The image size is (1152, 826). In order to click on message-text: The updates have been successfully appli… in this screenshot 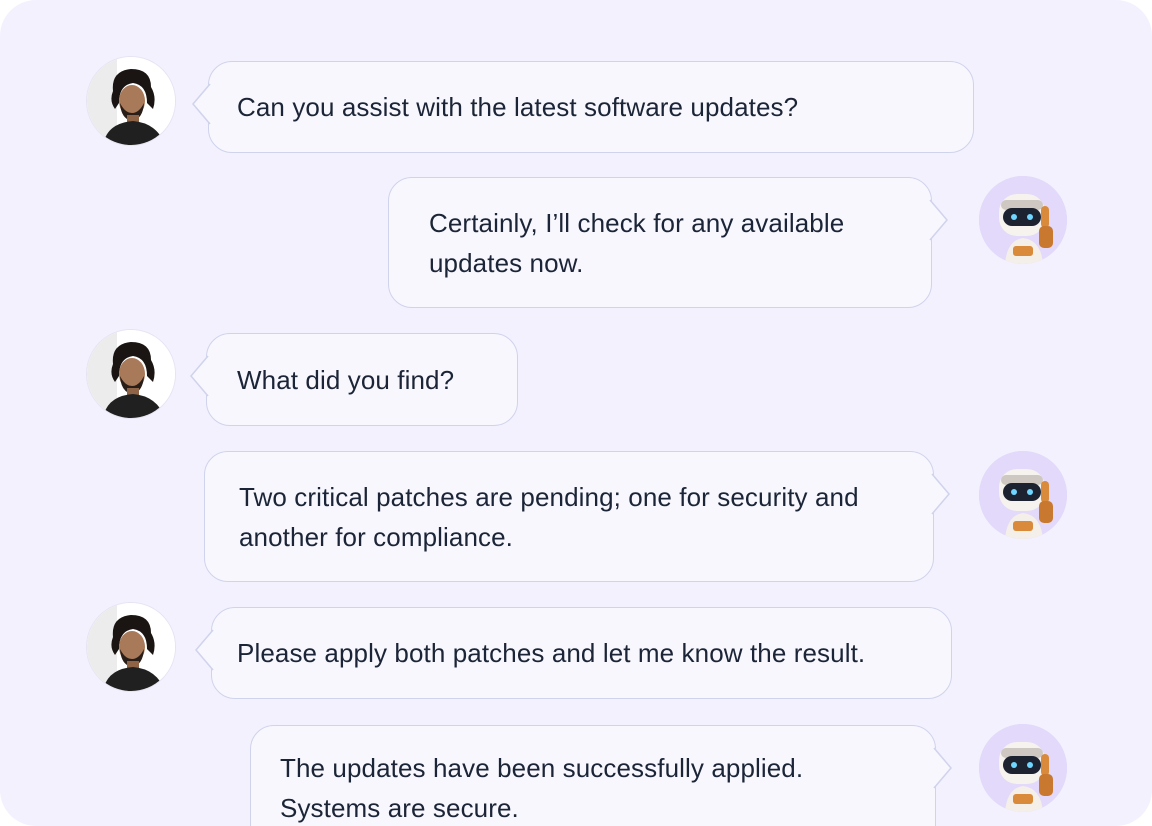, I will do `click(542, 788)`.